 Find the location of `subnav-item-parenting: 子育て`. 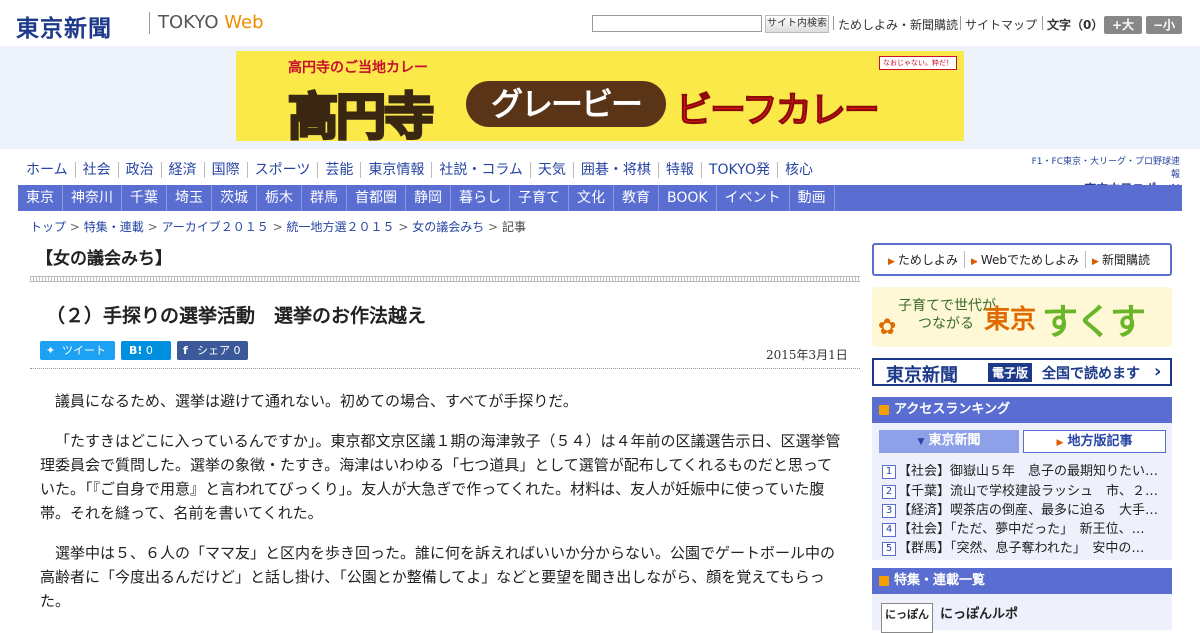

subnav-item-parenting: 子育て is located at coordinates (539, 198).